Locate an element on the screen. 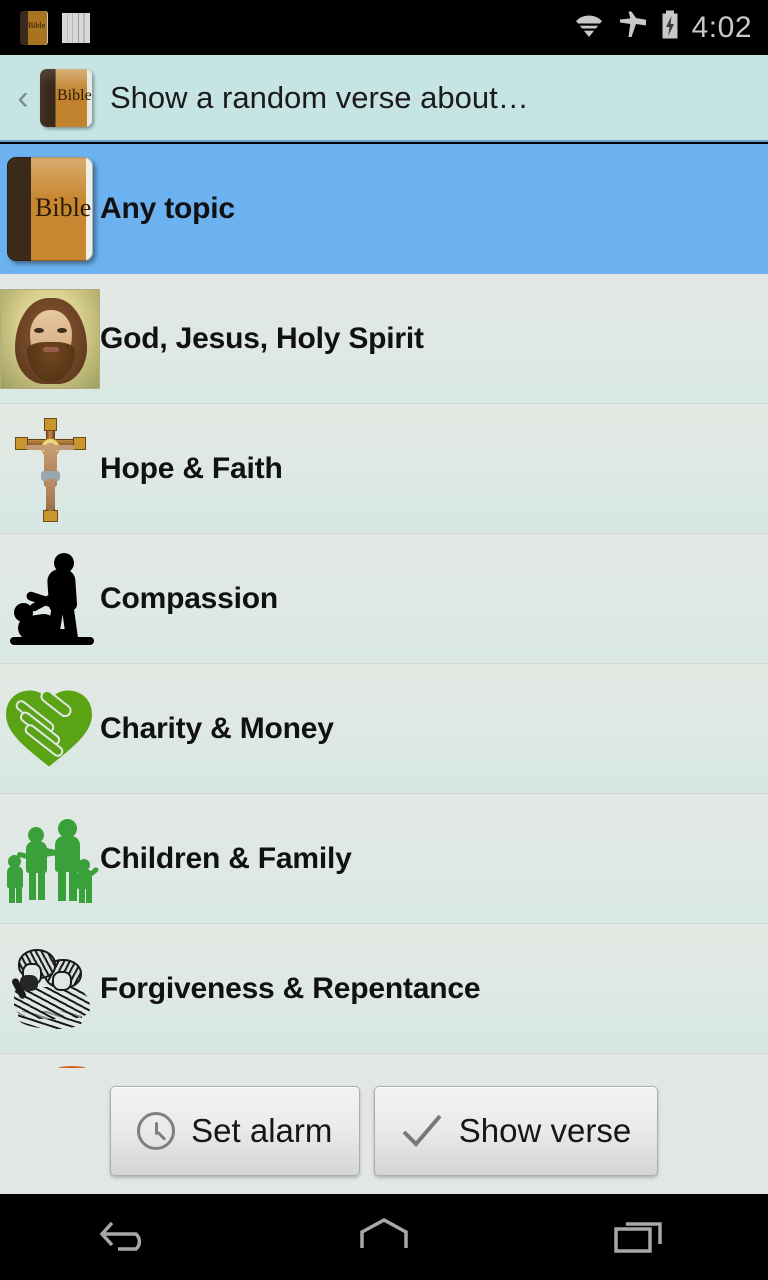 The height and width of the screenshot is (1280, 768). embrace-sketch-icon is located at coordinates (50, 989).